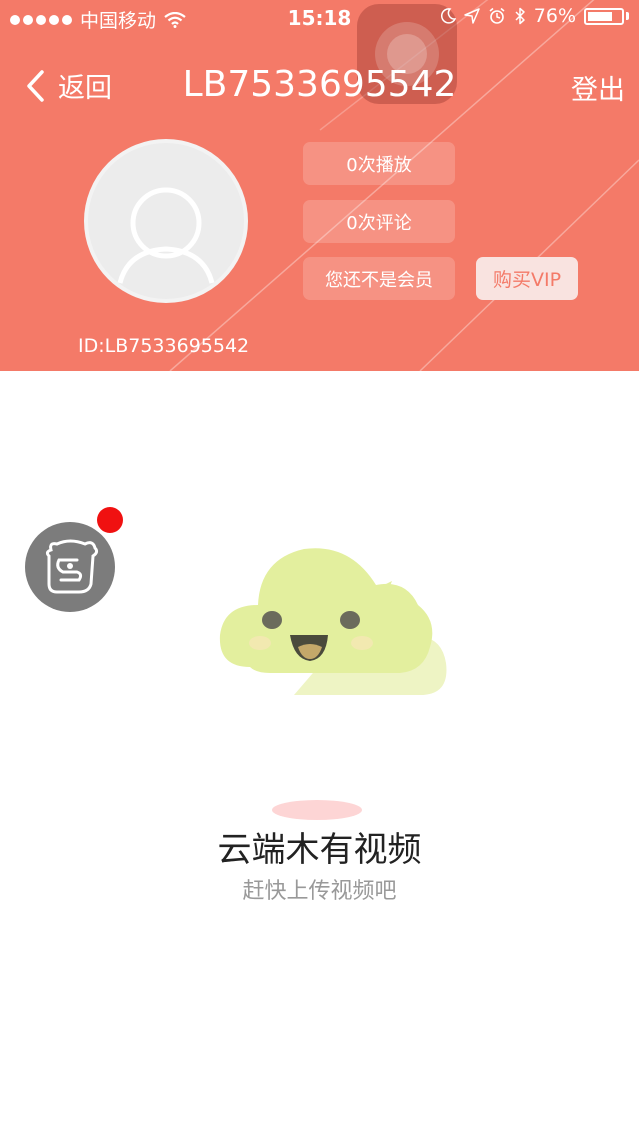 The height and width of the screenshot is (1136, 639). Describe the element at coordinates (598, 87) in the screenshot. I see `logout-button: 登出` at that location.